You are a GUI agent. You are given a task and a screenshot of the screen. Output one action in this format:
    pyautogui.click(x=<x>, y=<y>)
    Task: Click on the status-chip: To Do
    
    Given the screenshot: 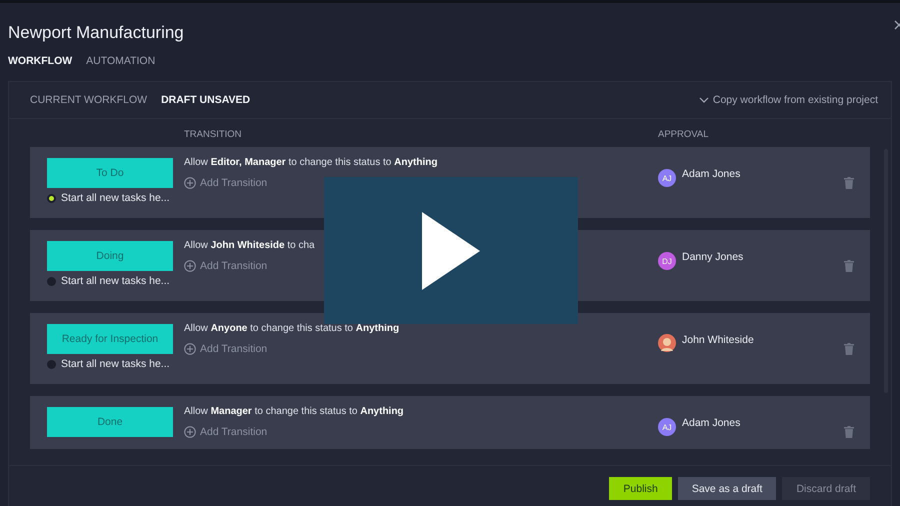 What is the action you would take?
    pyautogui.click(x=110, y=173)
    